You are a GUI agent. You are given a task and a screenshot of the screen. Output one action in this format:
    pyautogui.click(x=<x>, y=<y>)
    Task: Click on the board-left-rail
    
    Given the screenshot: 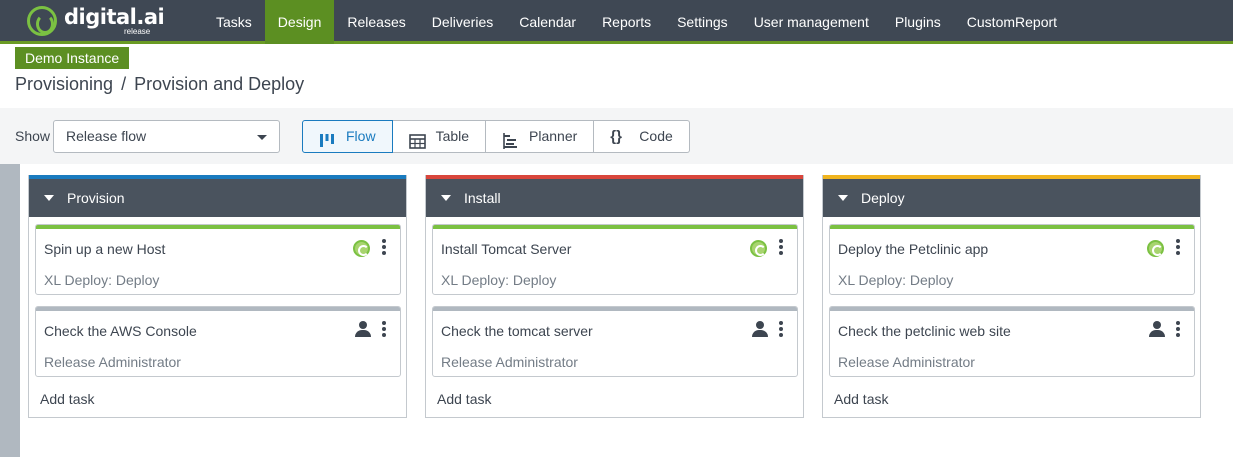 What is the action you would take?
    pyautogui.click(x=10, y=310)
    